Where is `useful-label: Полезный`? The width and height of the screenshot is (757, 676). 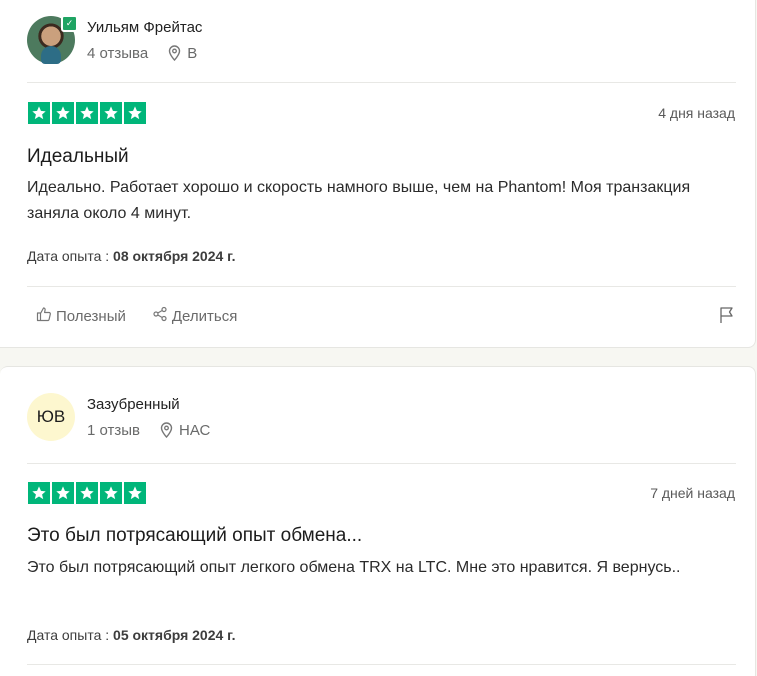 useful-label: Полезный is located at coordinates (91, 316).